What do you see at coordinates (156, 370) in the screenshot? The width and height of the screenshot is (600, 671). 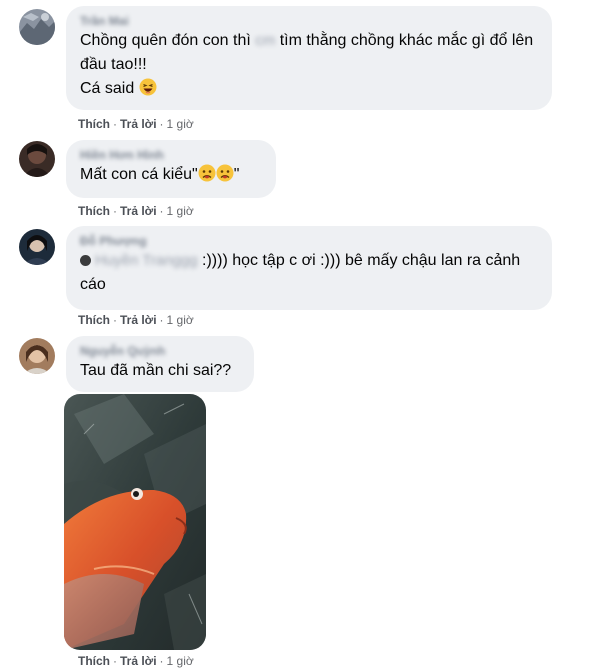 I see `comment-text: Tau đã mần chi sai??` at bounding box center [156, 370].